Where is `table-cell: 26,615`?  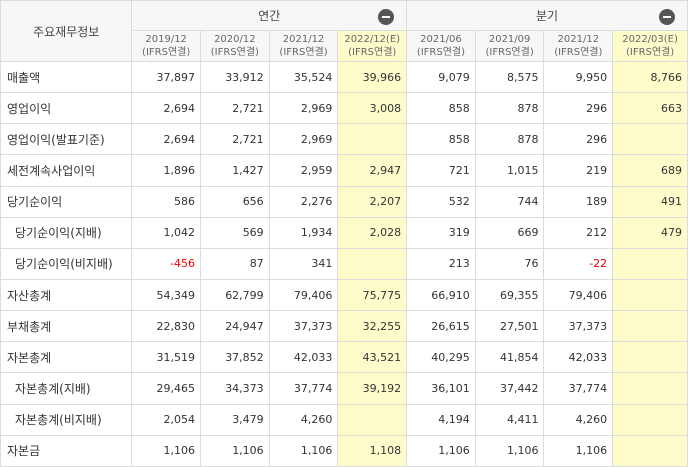 table-cell: 26,615 is located at coordinates (441, 326).